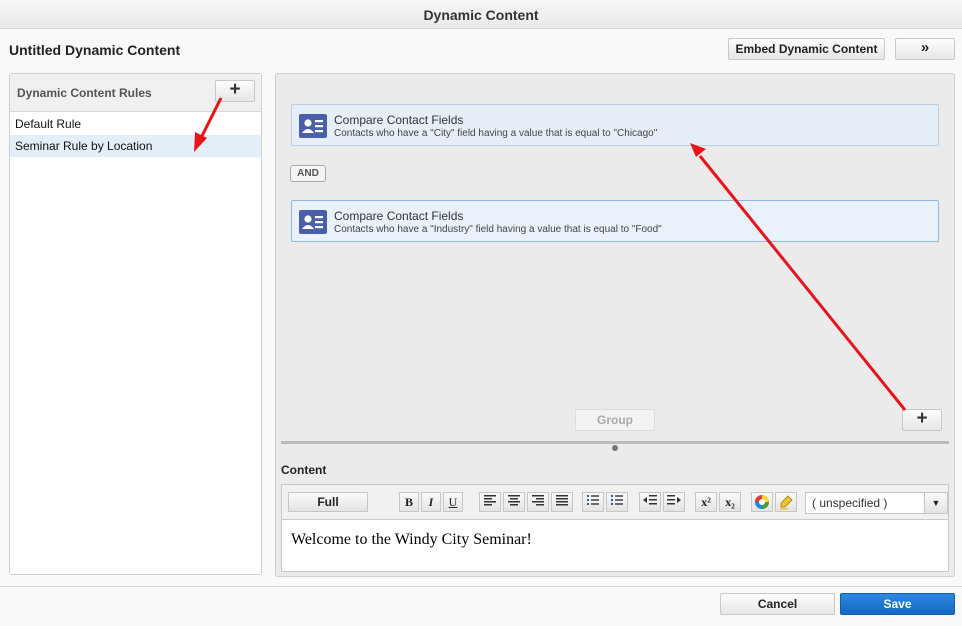 The width and height of the screenshot is (962, 626). I want to click on editor-toolbar: Full B I U x² x₂ (unspecified) ▼, so click(615, 502).